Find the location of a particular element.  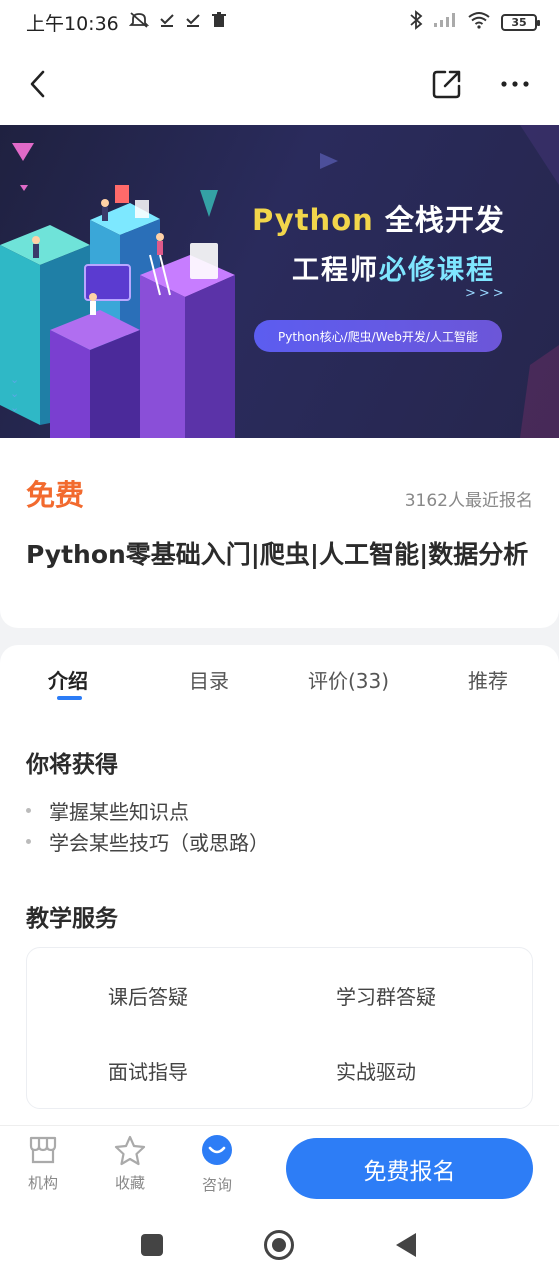

org-button: 机构 is located at coordinates (43, 1163).